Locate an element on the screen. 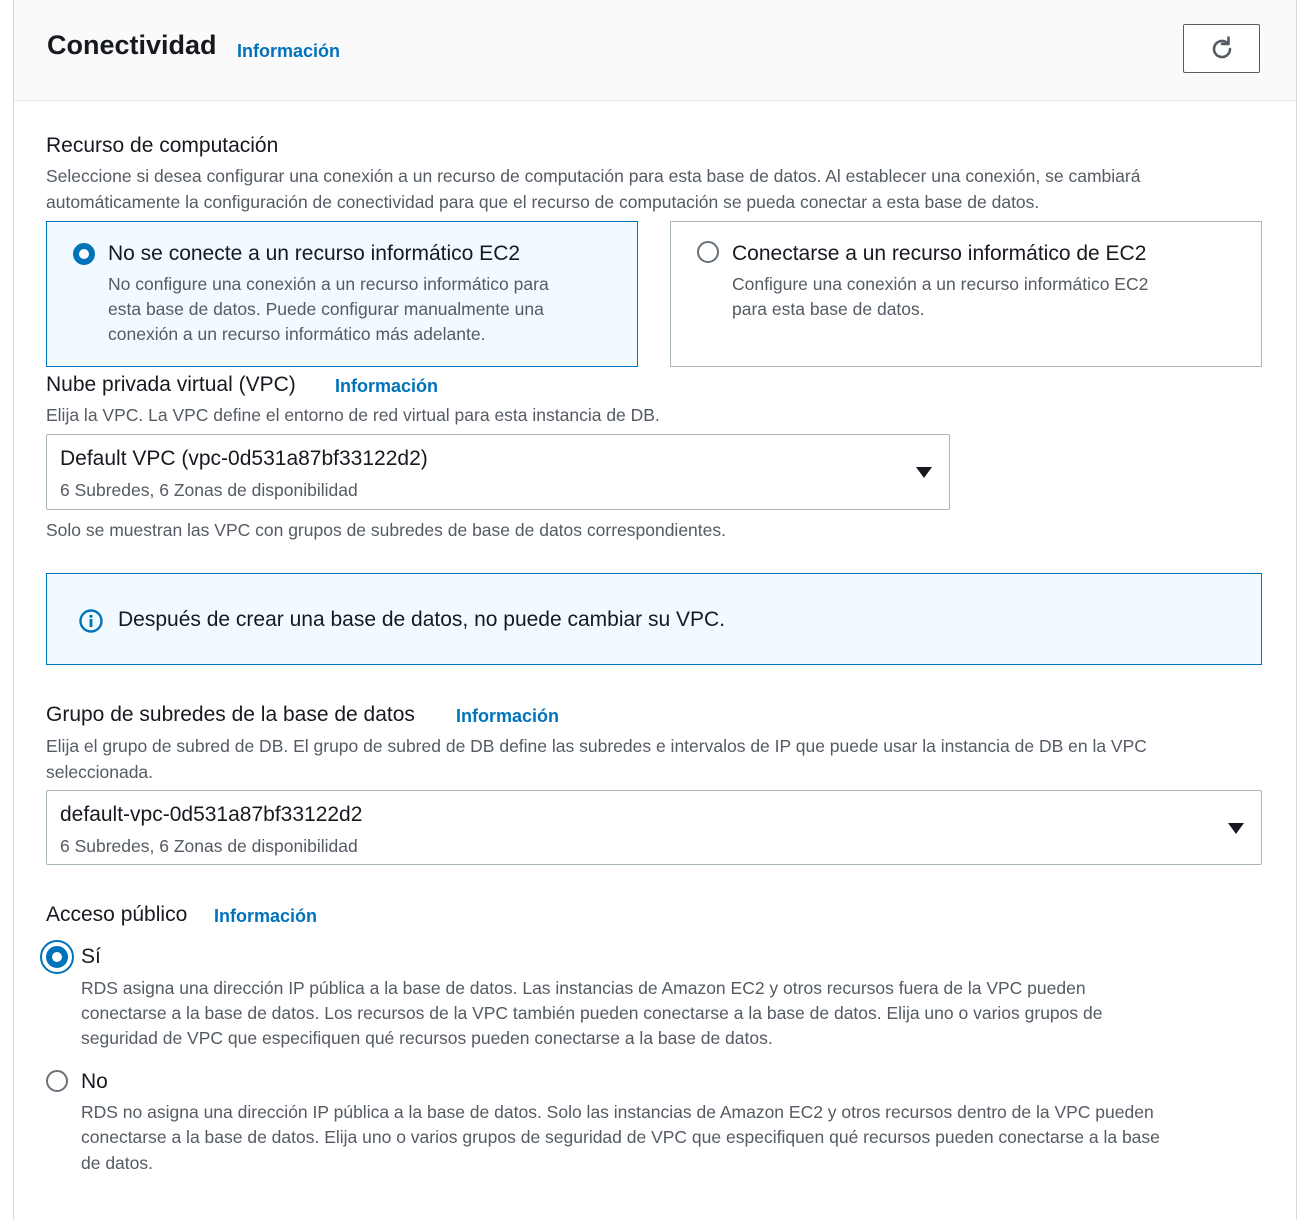  refresh-button is located at coordinates (1221, 48).